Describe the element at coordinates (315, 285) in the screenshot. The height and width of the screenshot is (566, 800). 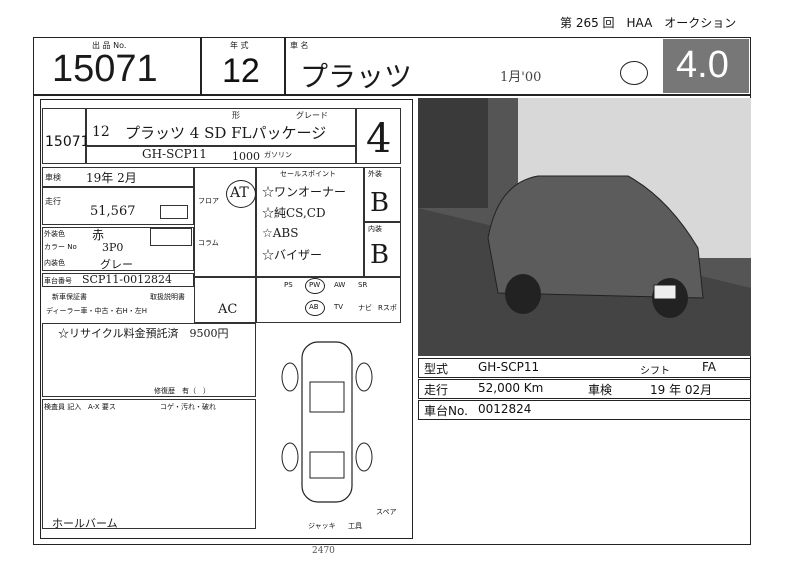
I see `equip-pw: PW` at that location.